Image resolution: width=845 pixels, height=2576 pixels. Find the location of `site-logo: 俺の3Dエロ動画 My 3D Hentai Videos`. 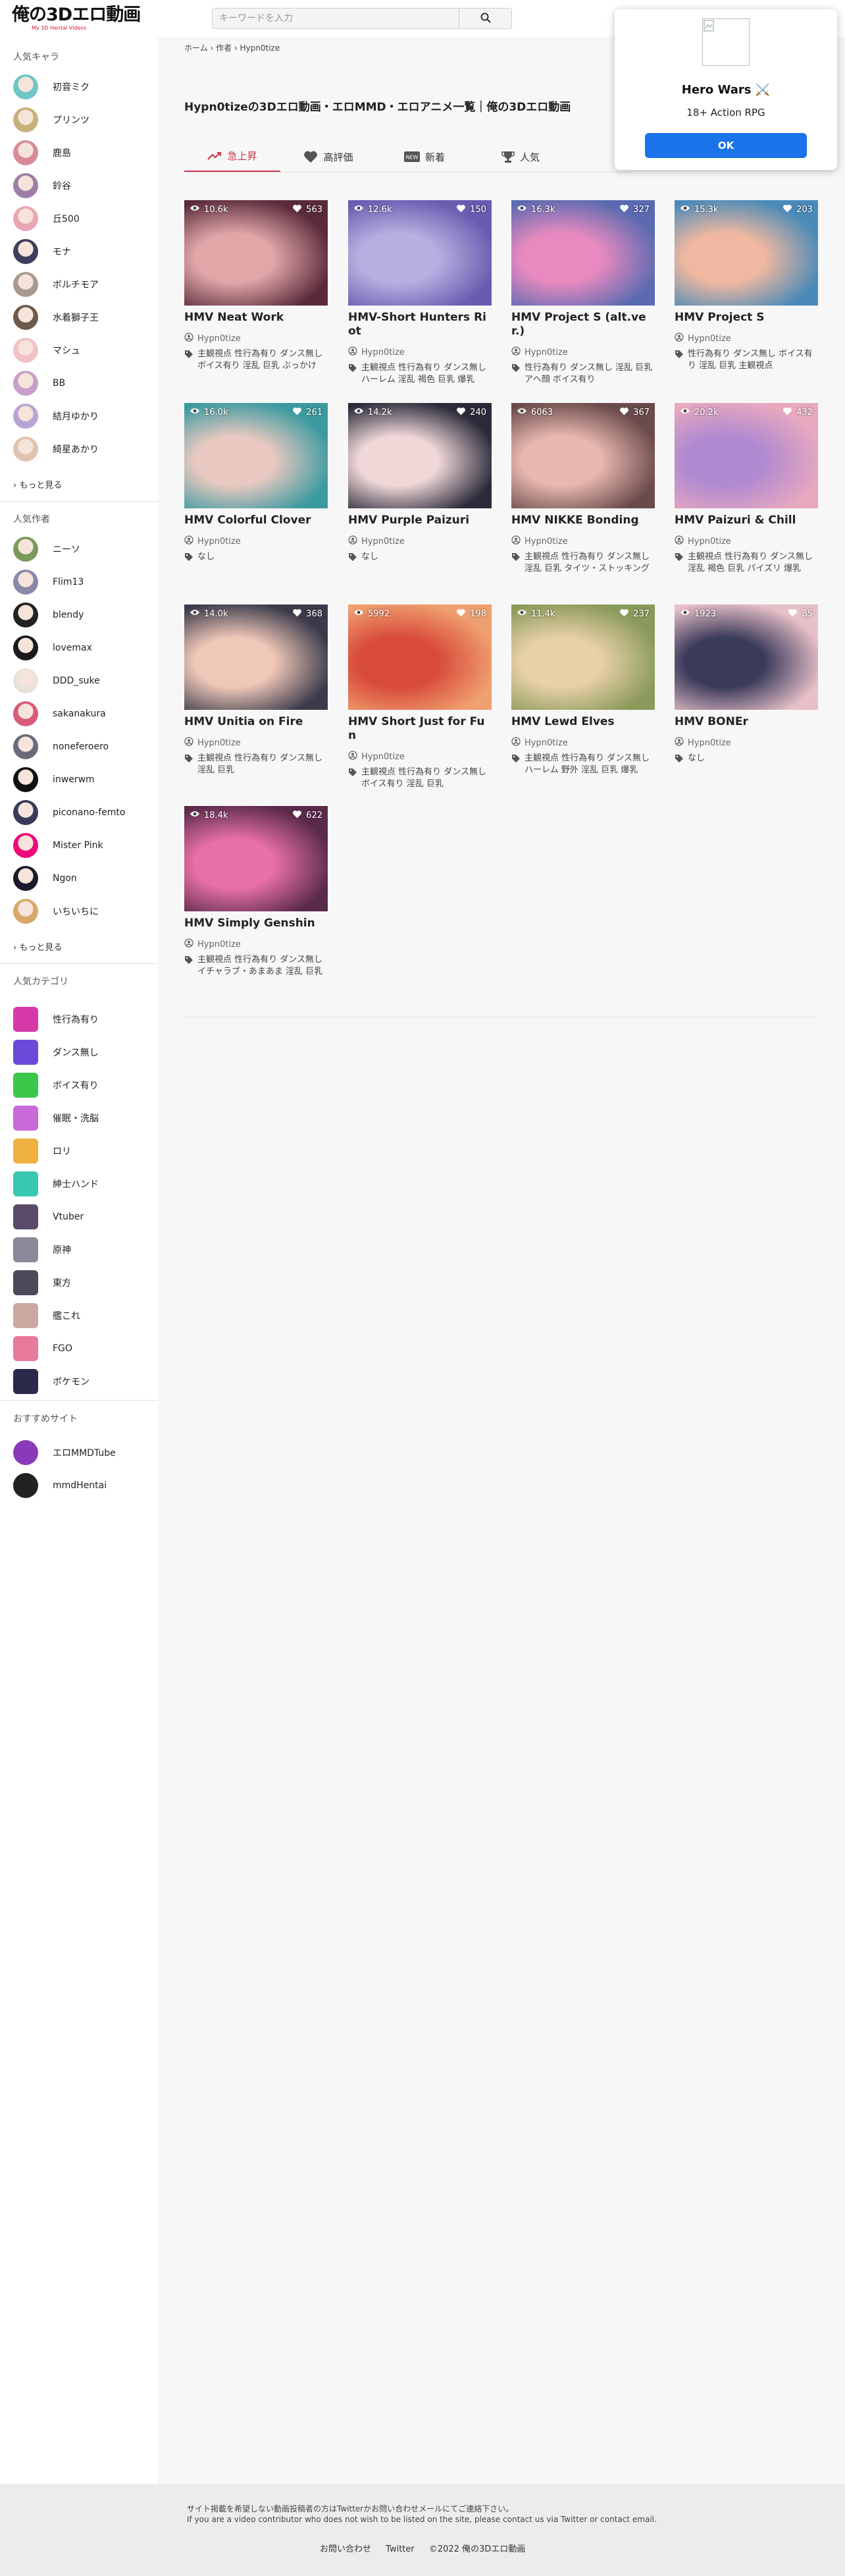

site-logo: 俺の3Dエロ動画 My 3D Hentai Videos is located at coordinates (76, 18).